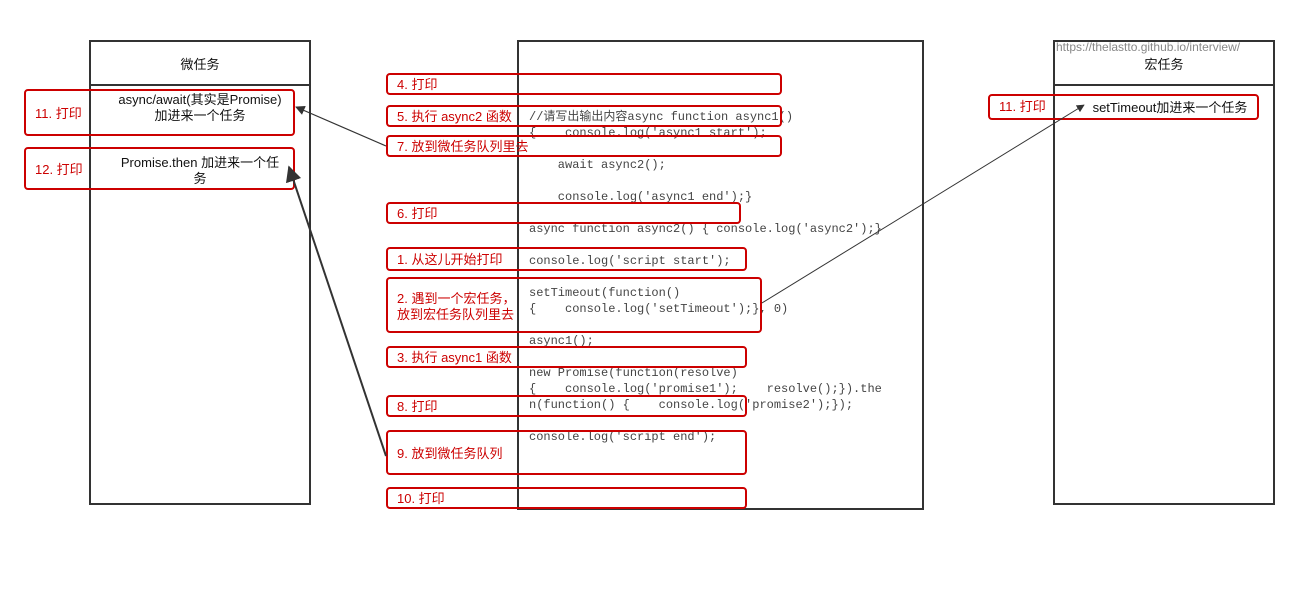 This screenshot has height=599, width=1312. Describe the element at coordinates (923, 204) in the screenshot. I see `arrow-step2-to-macrotask` at that location.